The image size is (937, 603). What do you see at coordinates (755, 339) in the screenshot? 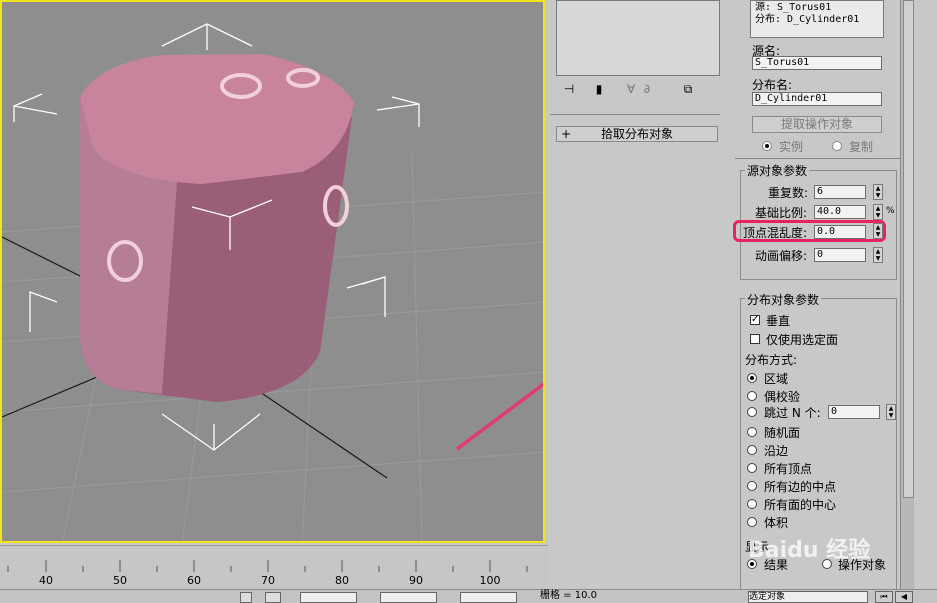
I see `use-selected-faces-checkbox` at bounding box center [755, 339].